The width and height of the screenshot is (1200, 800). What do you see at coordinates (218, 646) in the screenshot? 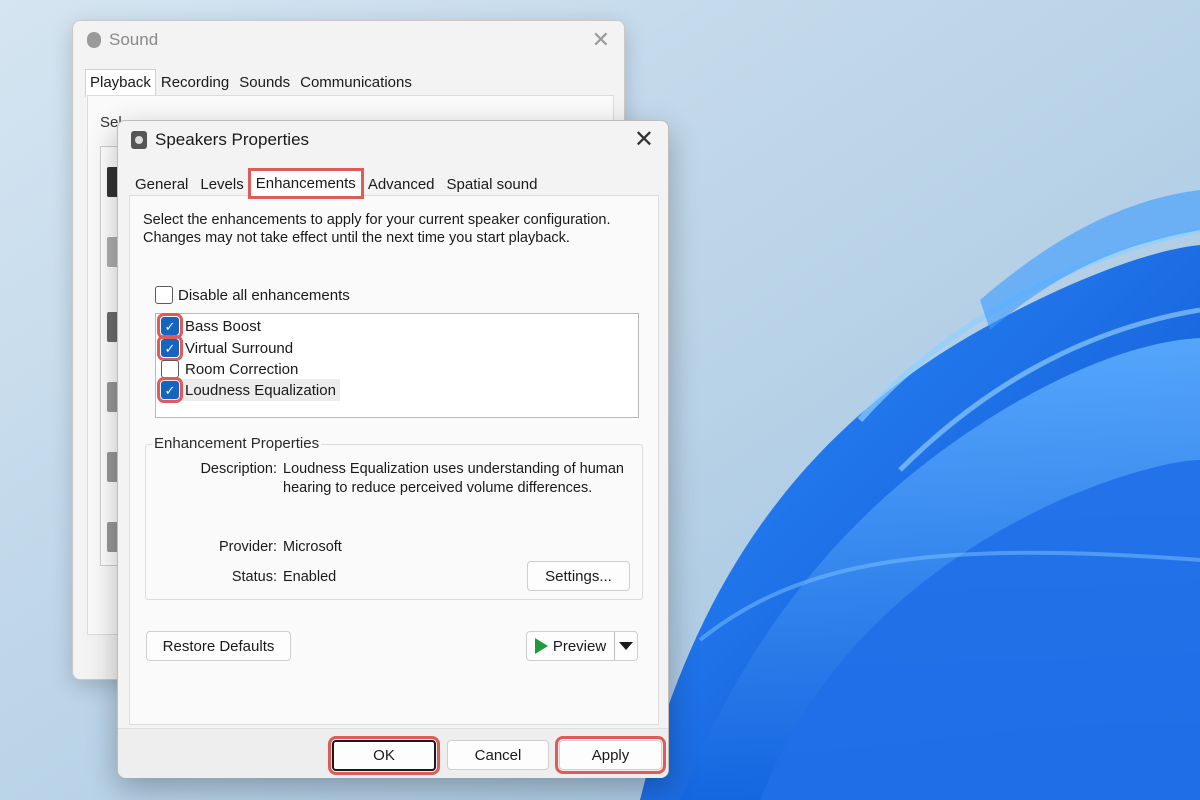
I see `restore-defaults-button: Restore Defaults` at bounding box center [218, 646].